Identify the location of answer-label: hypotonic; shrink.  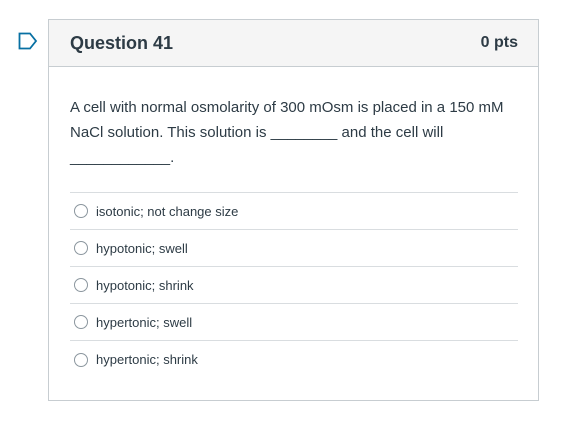
(145, 285).